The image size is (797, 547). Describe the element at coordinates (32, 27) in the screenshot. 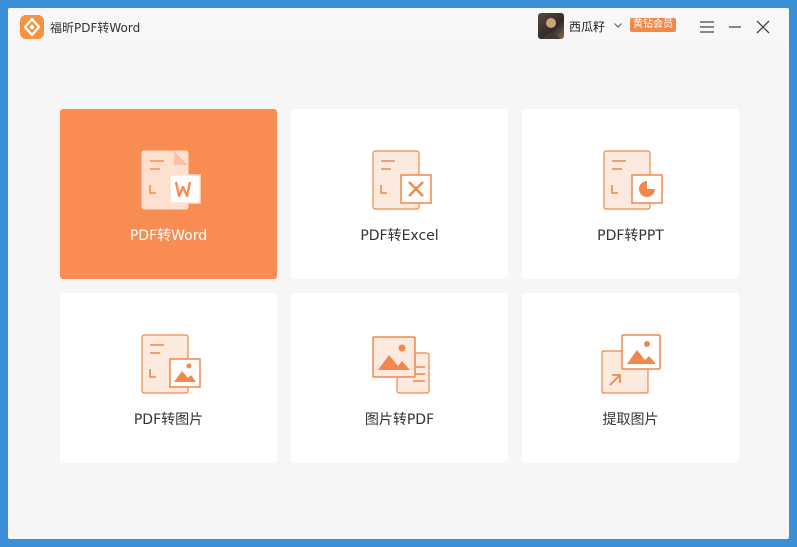

I see `app-logo-icon` at that location.